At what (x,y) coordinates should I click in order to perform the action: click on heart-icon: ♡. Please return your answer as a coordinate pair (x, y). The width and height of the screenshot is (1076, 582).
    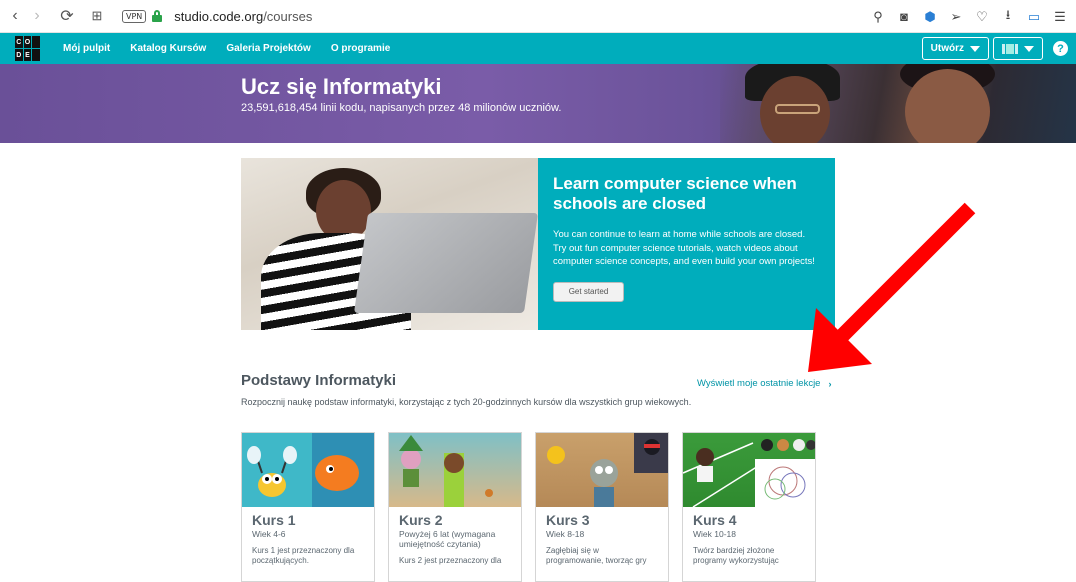
    Looking at the image, I should click on (982, 17).